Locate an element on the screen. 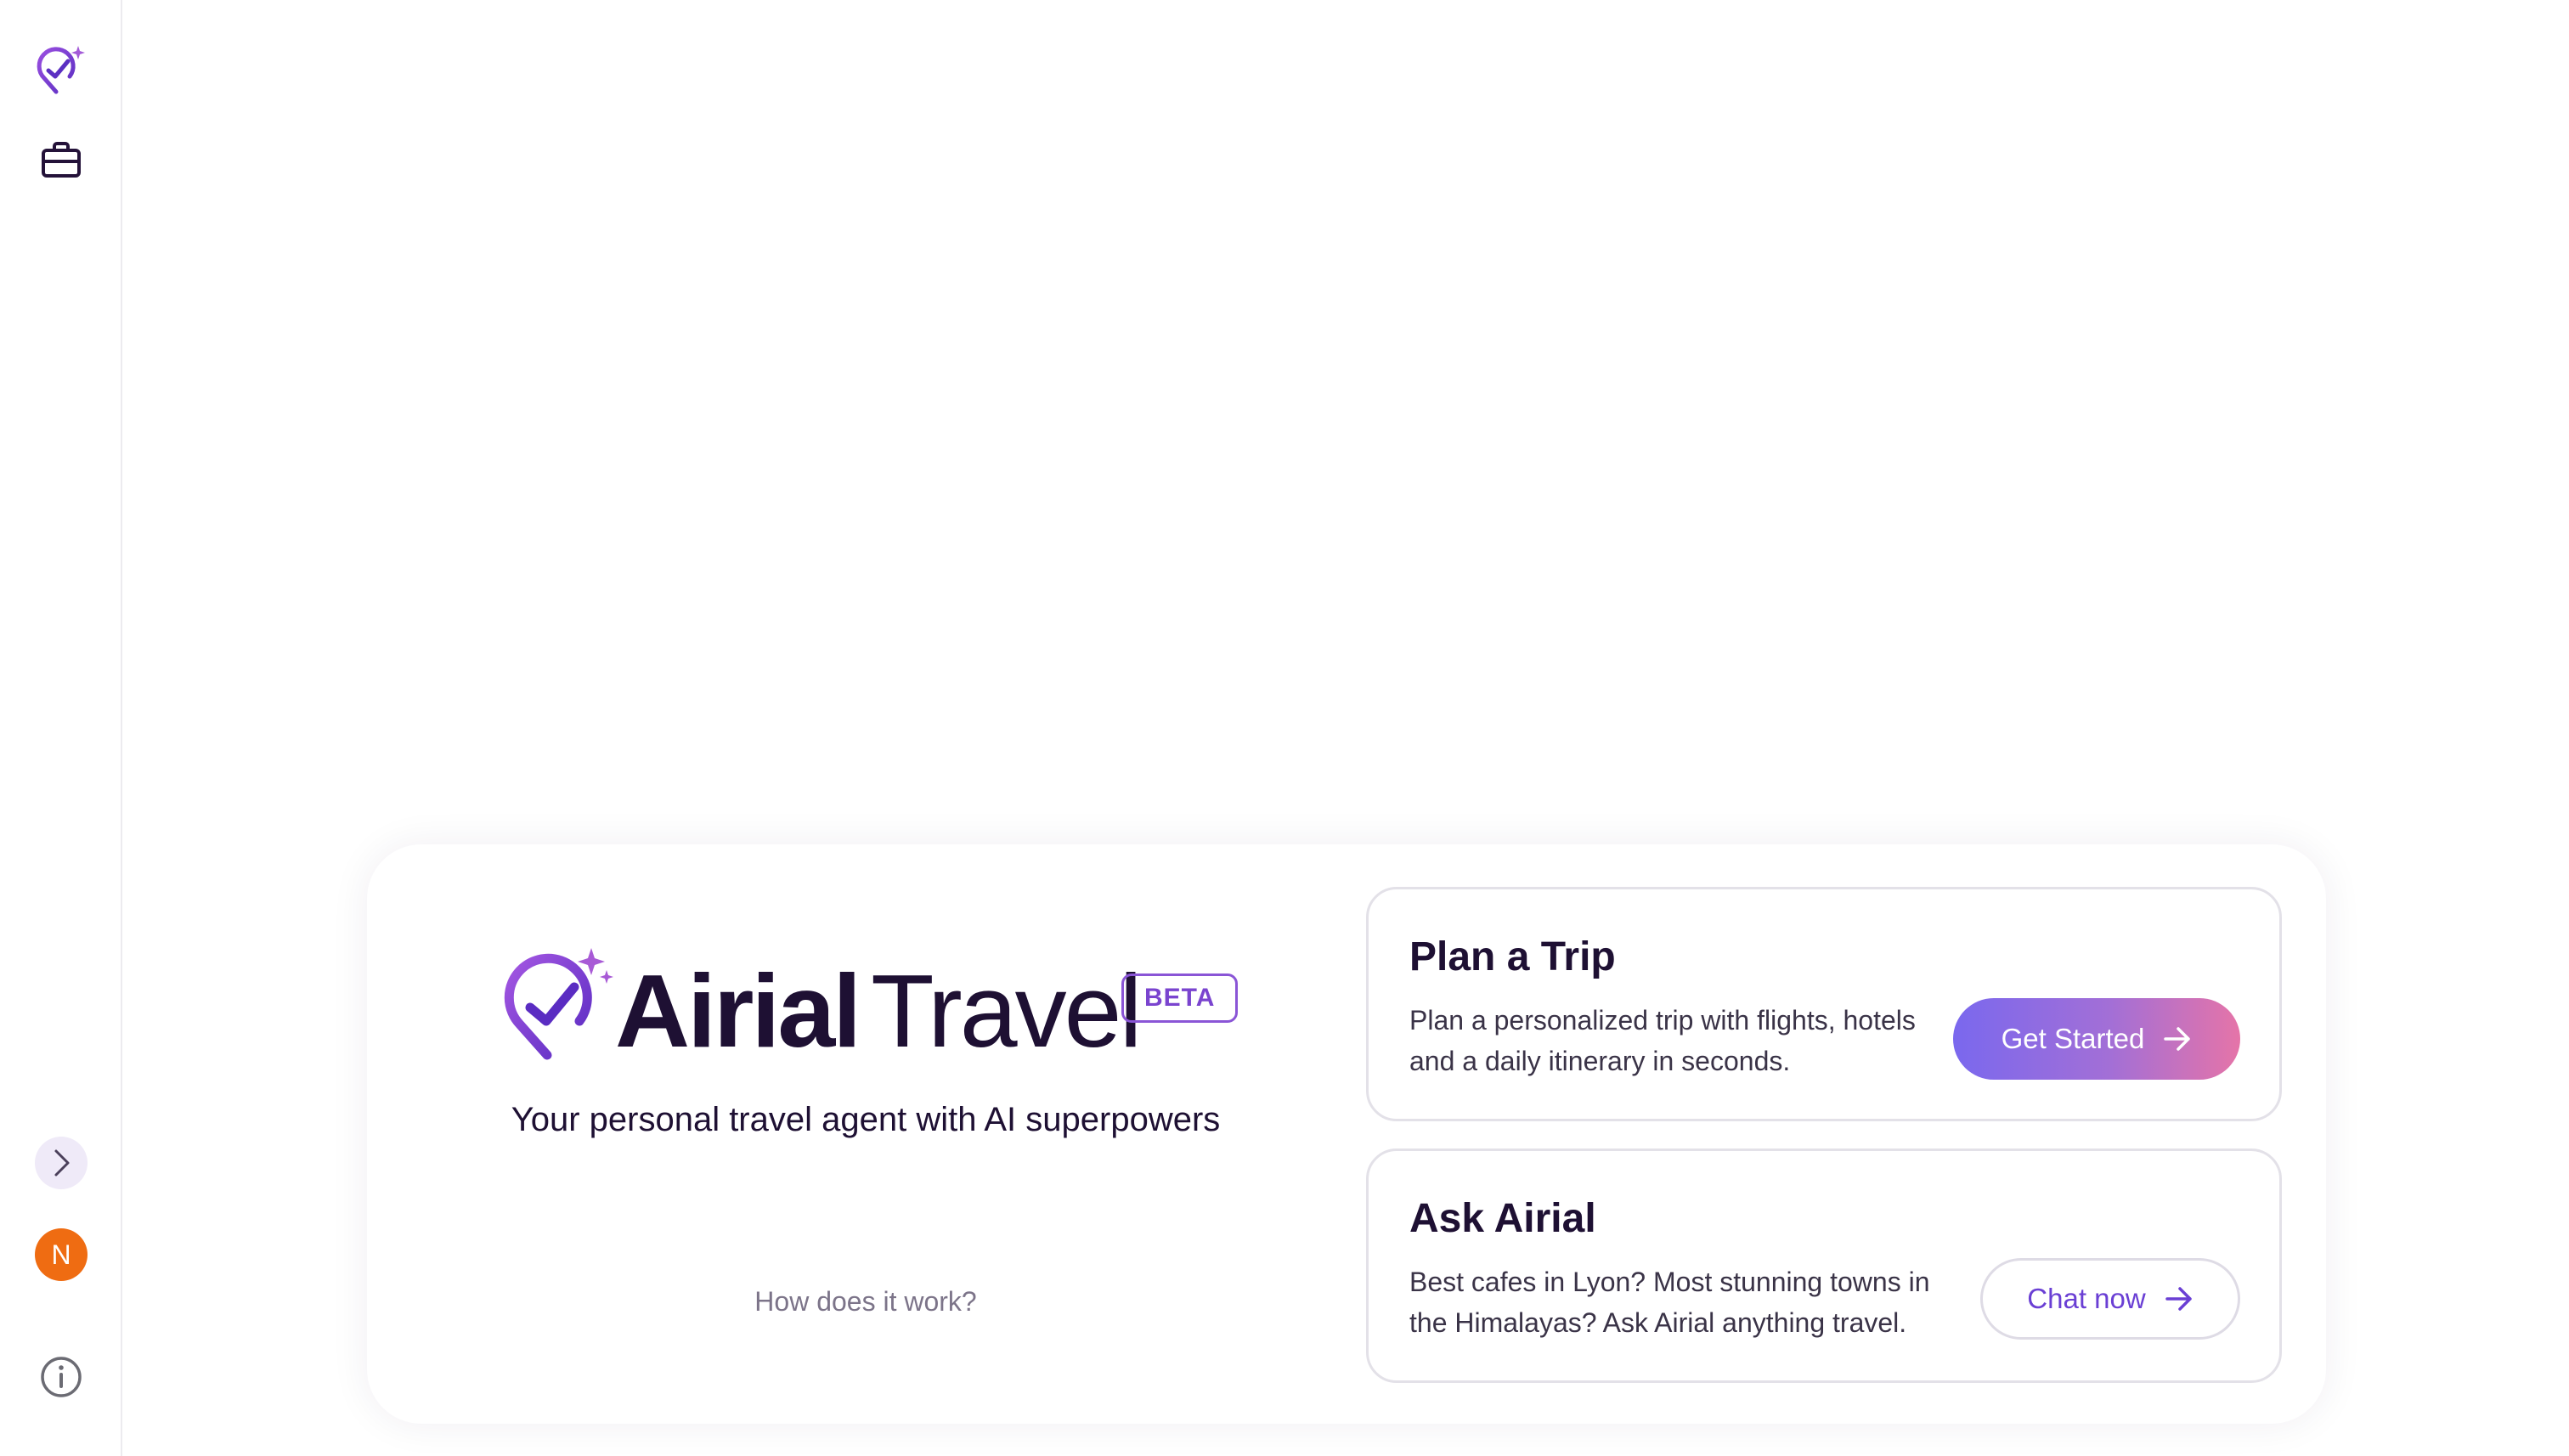 The image size is (2569, 1456). get-started-button: Get Started is located at coordinates (2096, 1039).